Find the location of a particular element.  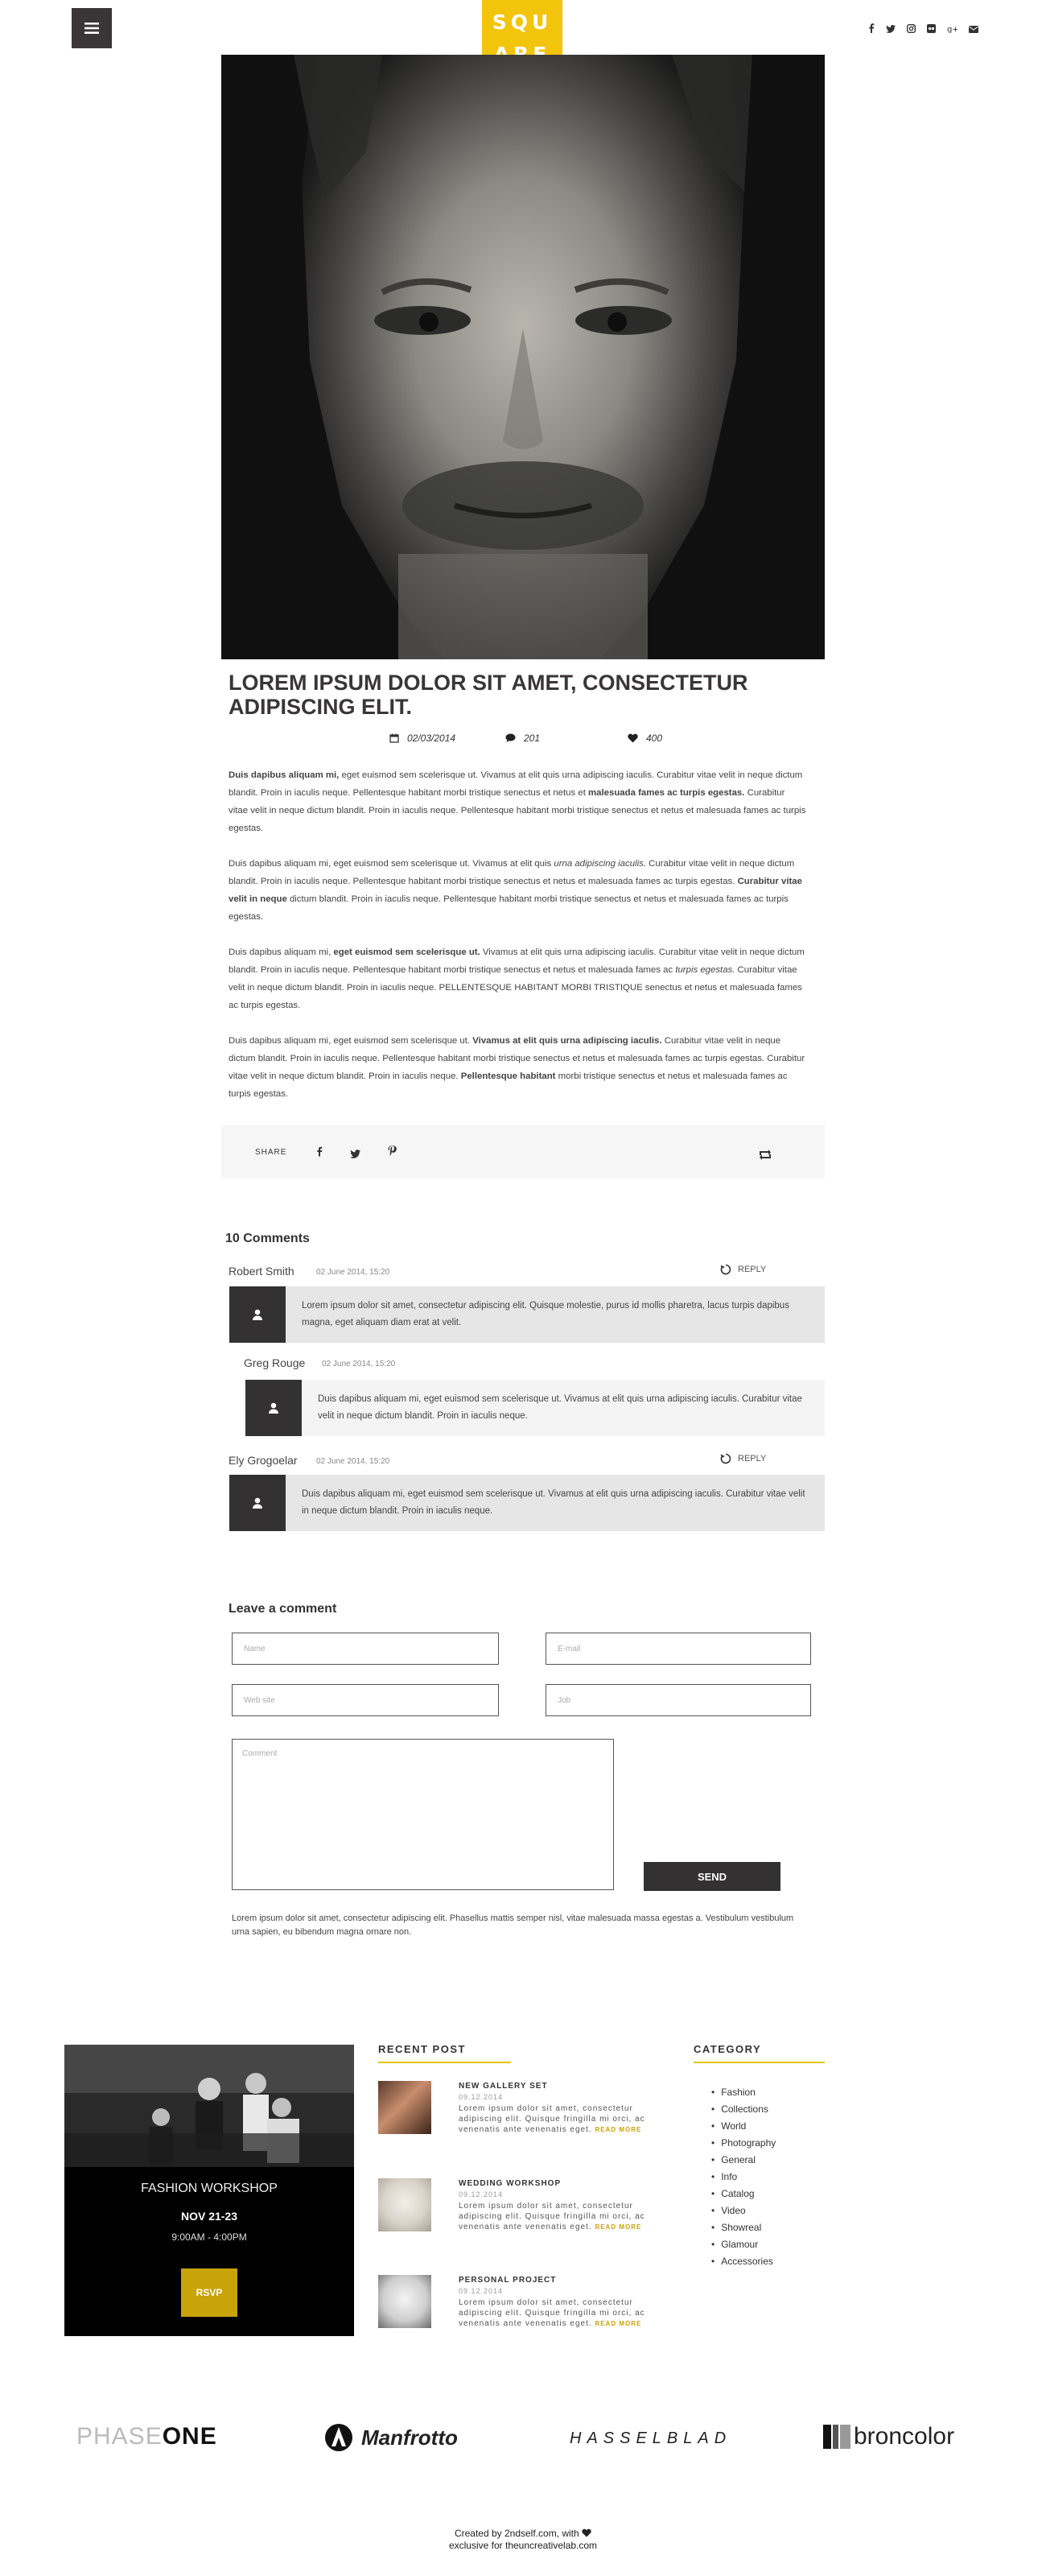

workshop-date: NOV 21-23 is located at coordinates (209, 2216).